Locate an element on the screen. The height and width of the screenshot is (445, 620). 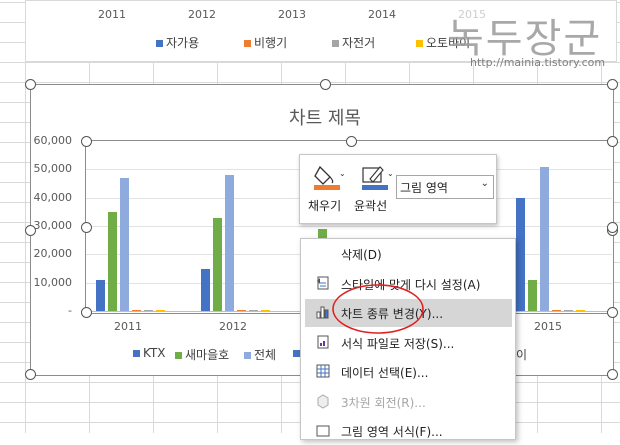
element-dropdown-value: 그림 영역 is located at coordinates (424, 188).